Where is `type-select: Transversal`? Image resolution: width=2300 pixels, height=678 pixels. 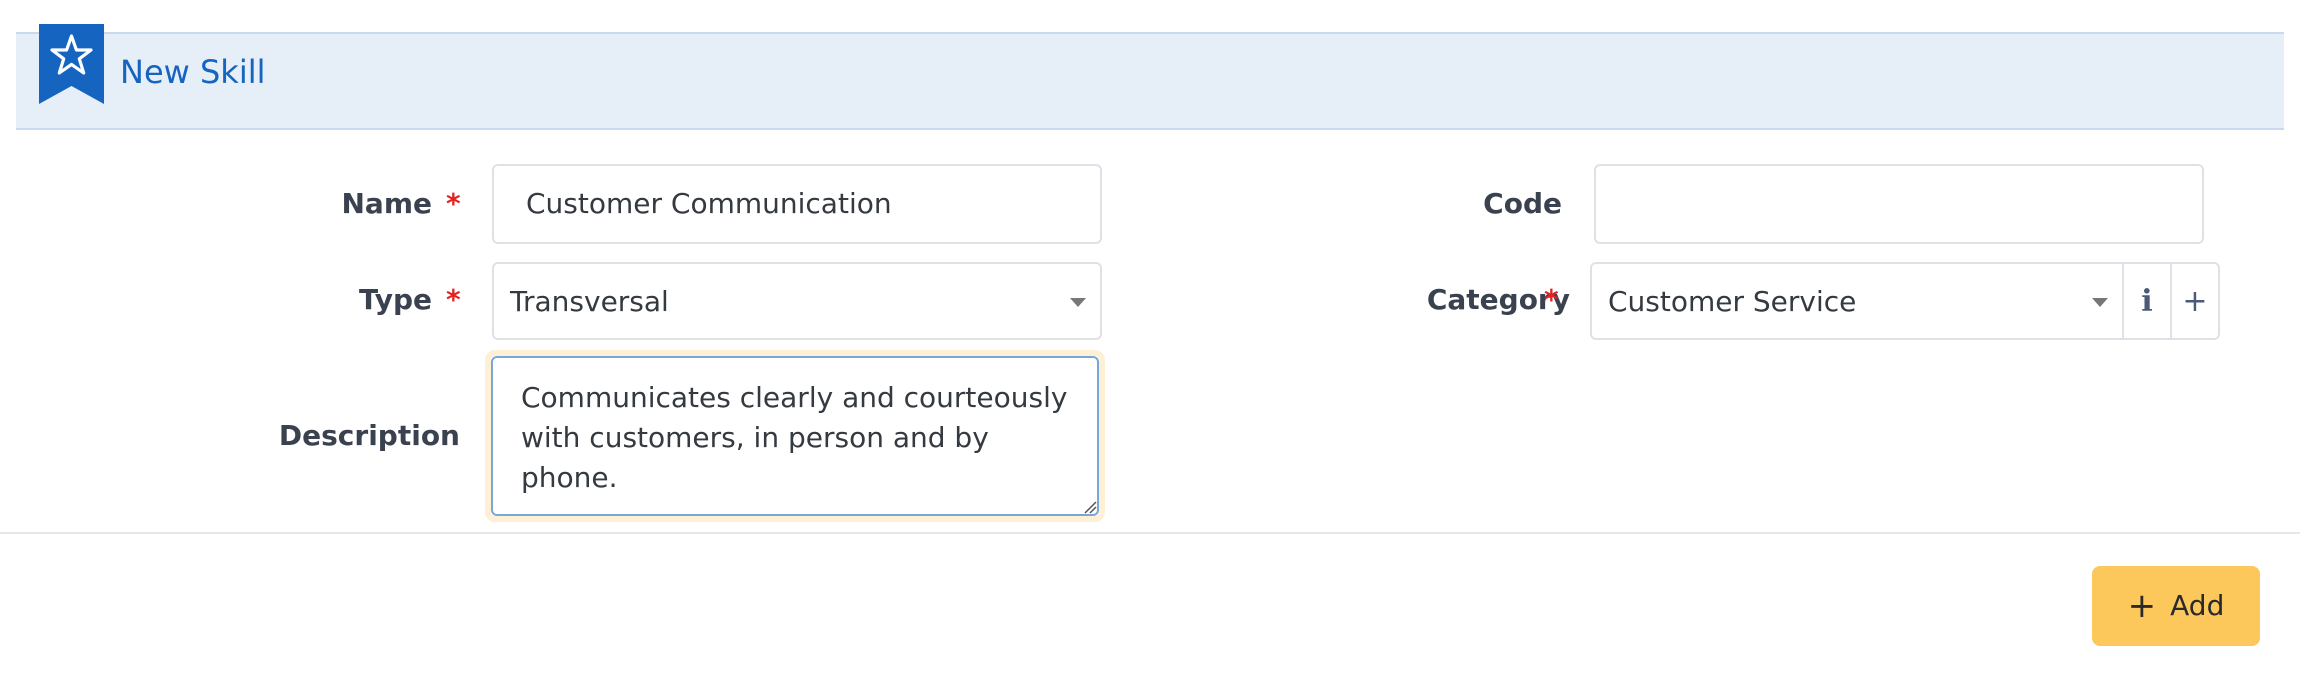
type-select: Transversal is located at coordinates (797, 301).